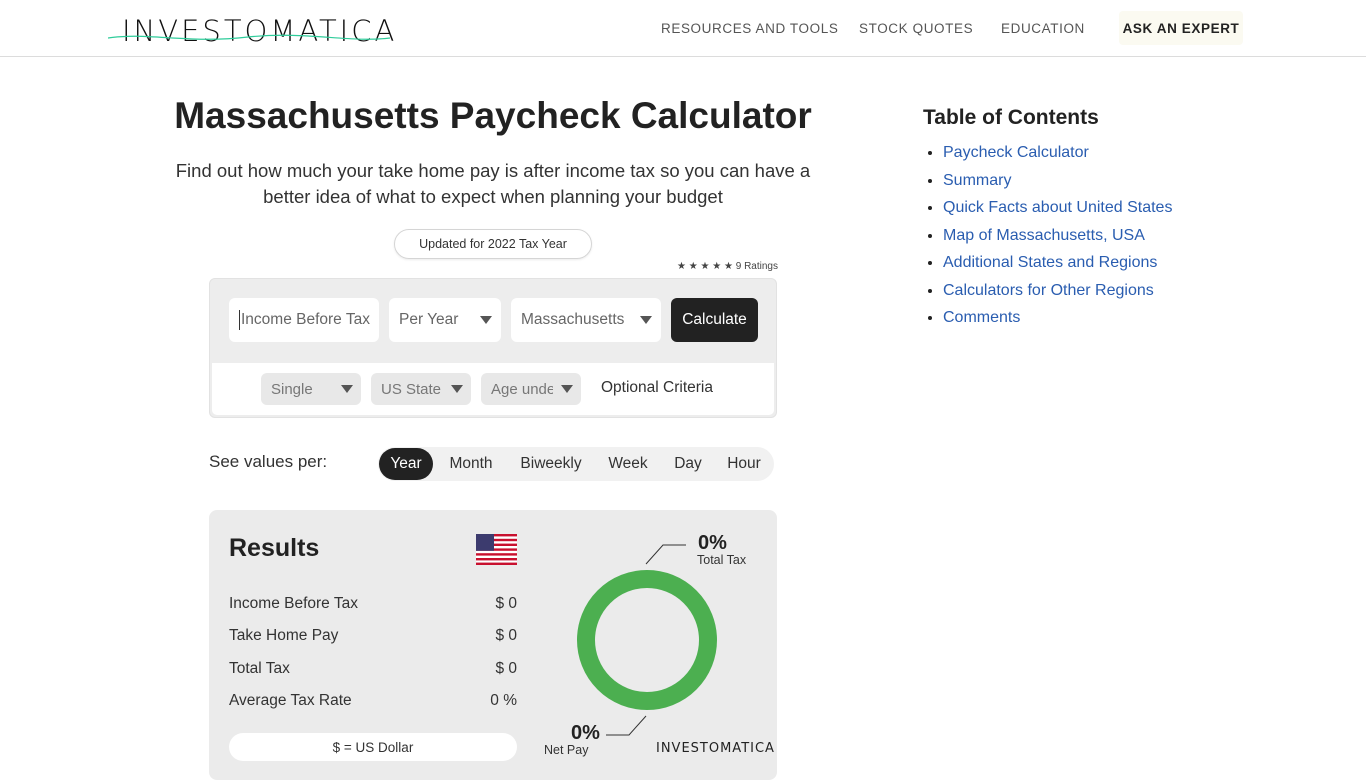 This screenshot has height=780, width=1366. I want to click on residency-select: US State Resident, so click(421, 389).